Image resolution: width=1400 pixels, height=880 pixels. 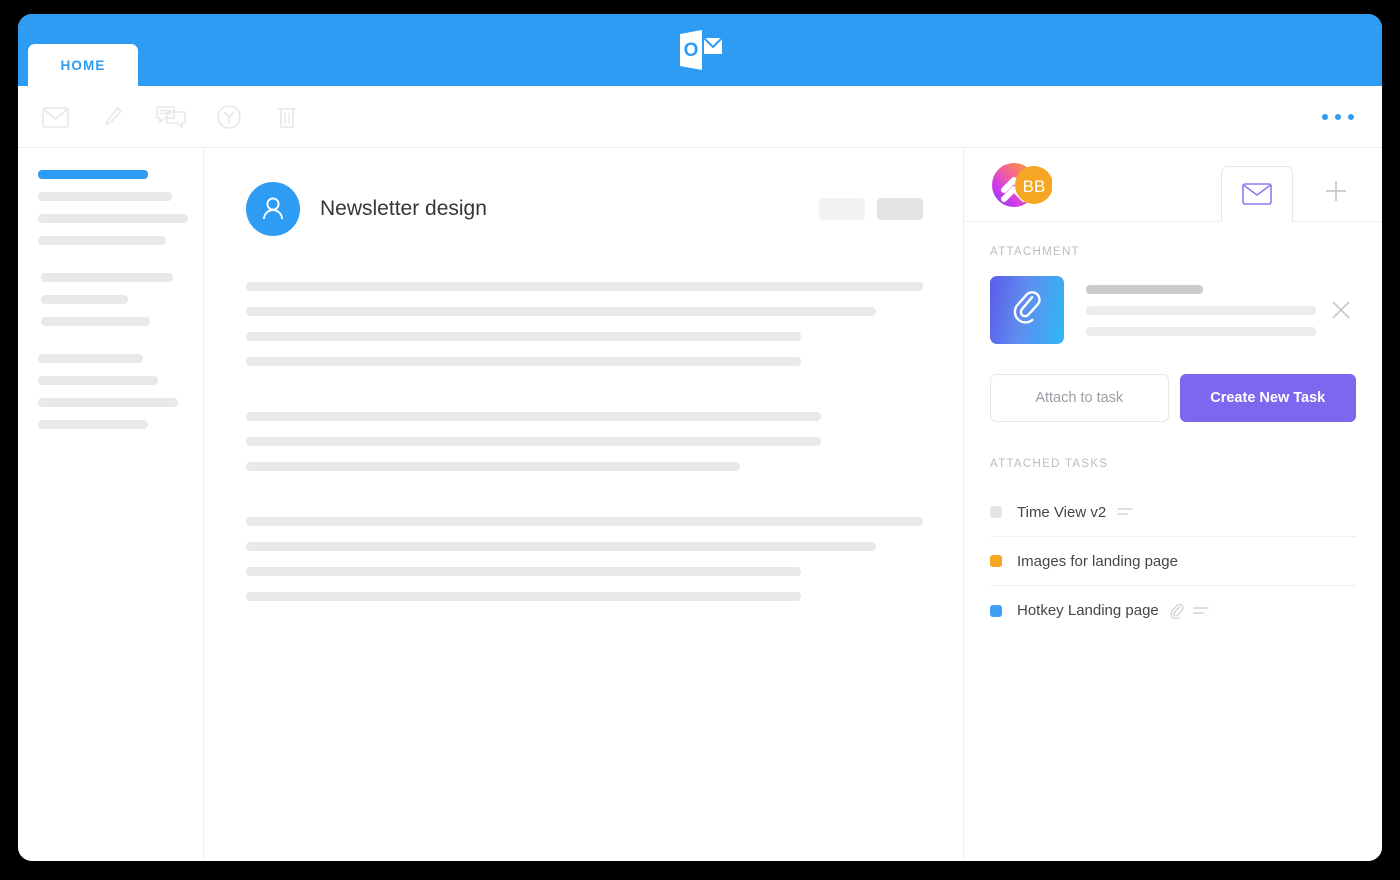 I want to click on task-row: Time View v2, so click(x=1173, y=512).